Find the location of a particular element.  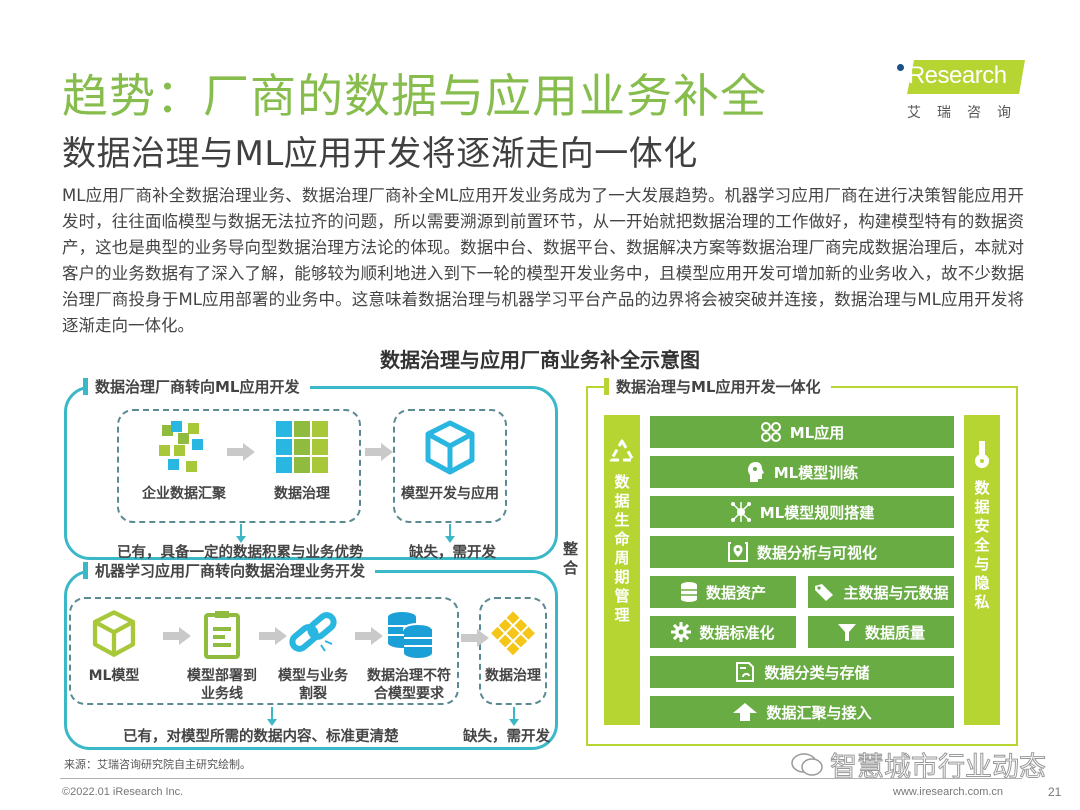

layer-ml-rules: ML模型规则搭建 is located at coordinates (802, 512).